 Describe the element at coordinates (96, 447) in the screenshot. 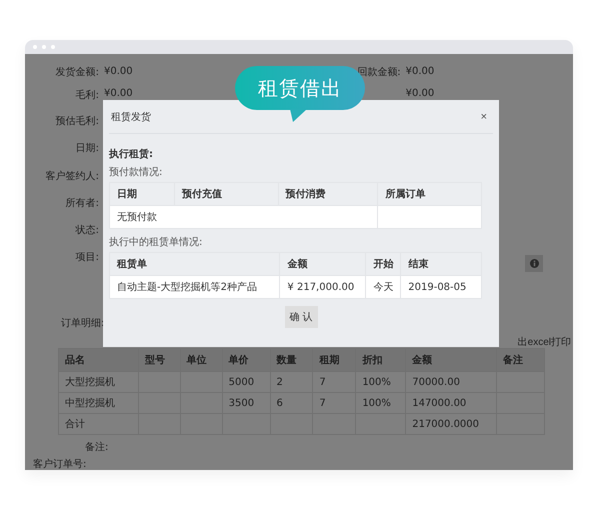

I see `field-label: 备注:` at that location.